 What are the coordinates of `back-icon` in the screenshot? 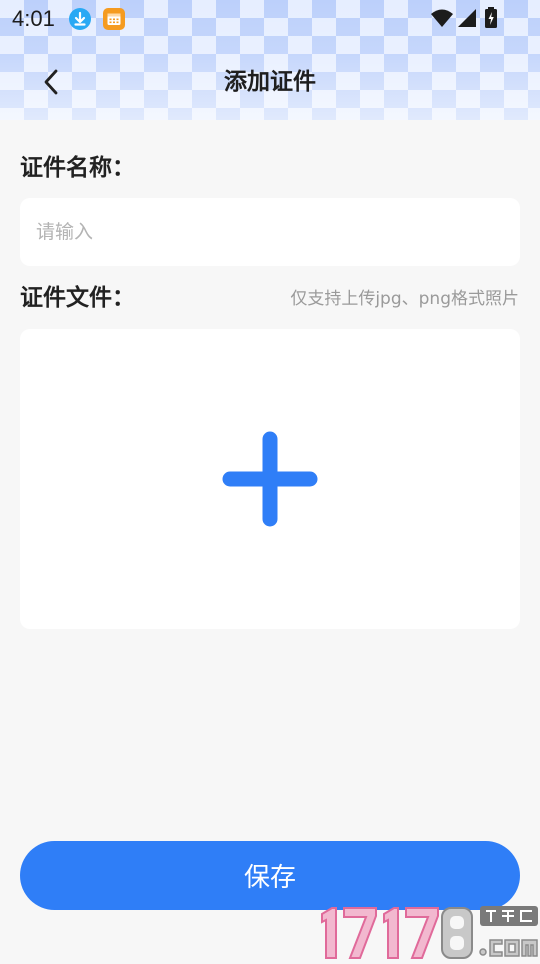 It's located at (52, 82).